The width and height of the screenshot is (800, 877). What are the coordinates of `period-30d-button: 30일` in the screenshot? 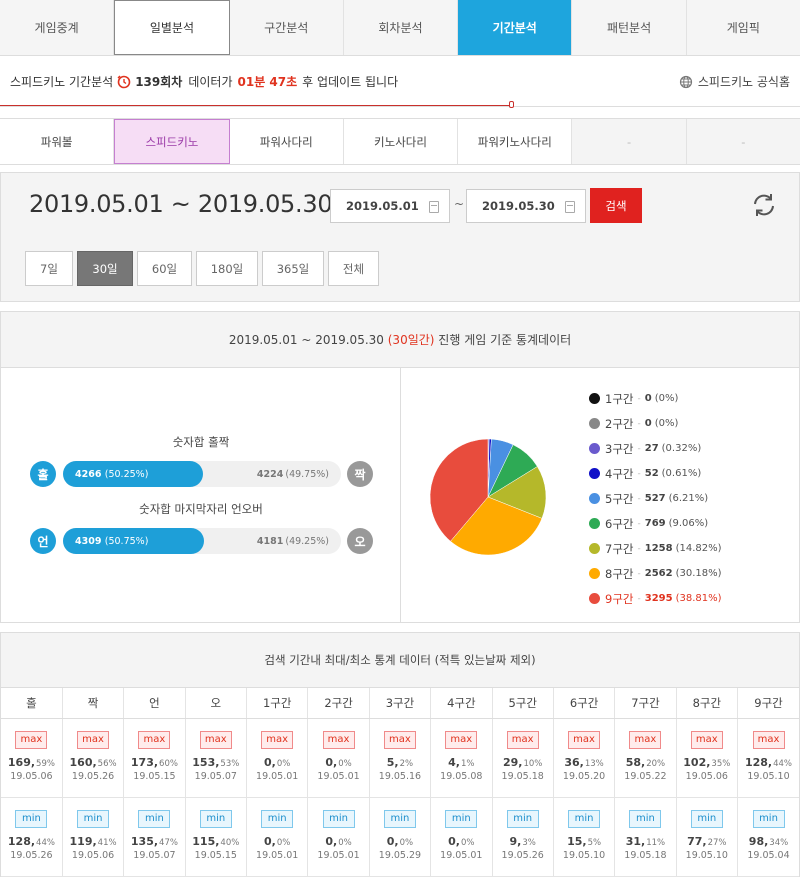 It's located at (105, 268).